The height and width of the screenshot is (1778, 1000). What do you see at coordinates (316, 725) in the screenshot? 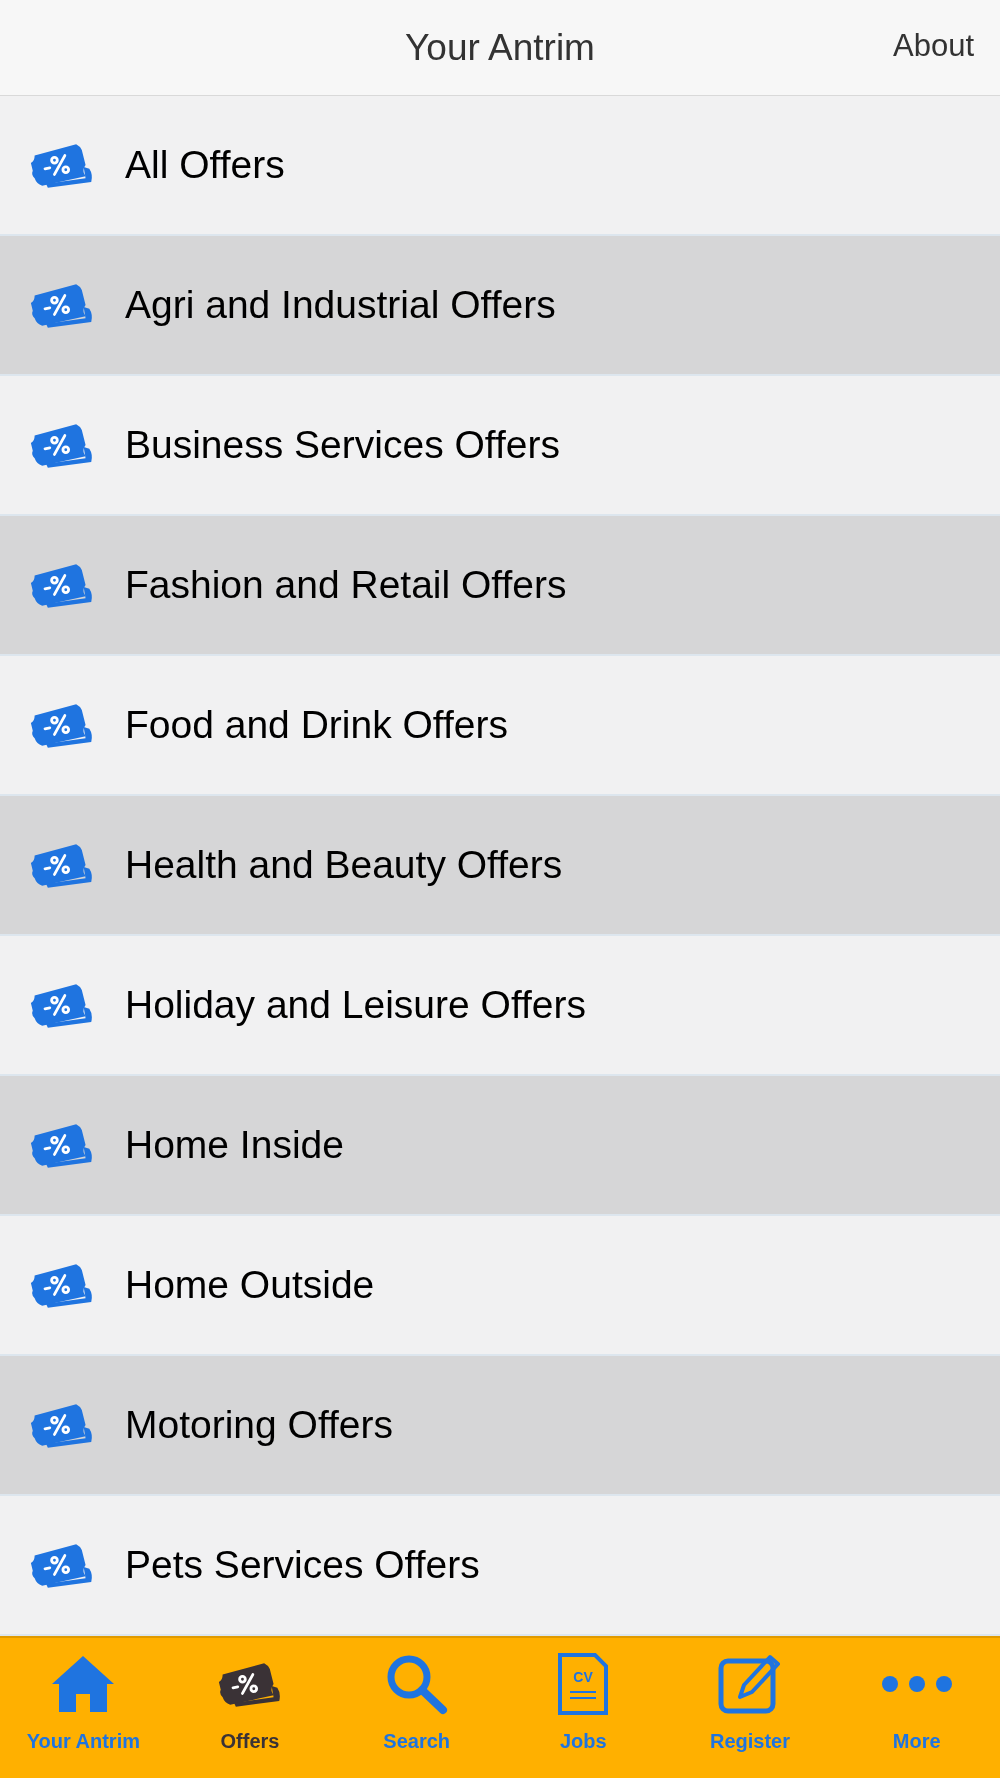
I see `category-label: Food and Drink Offers` at bounding box center [316, 725].